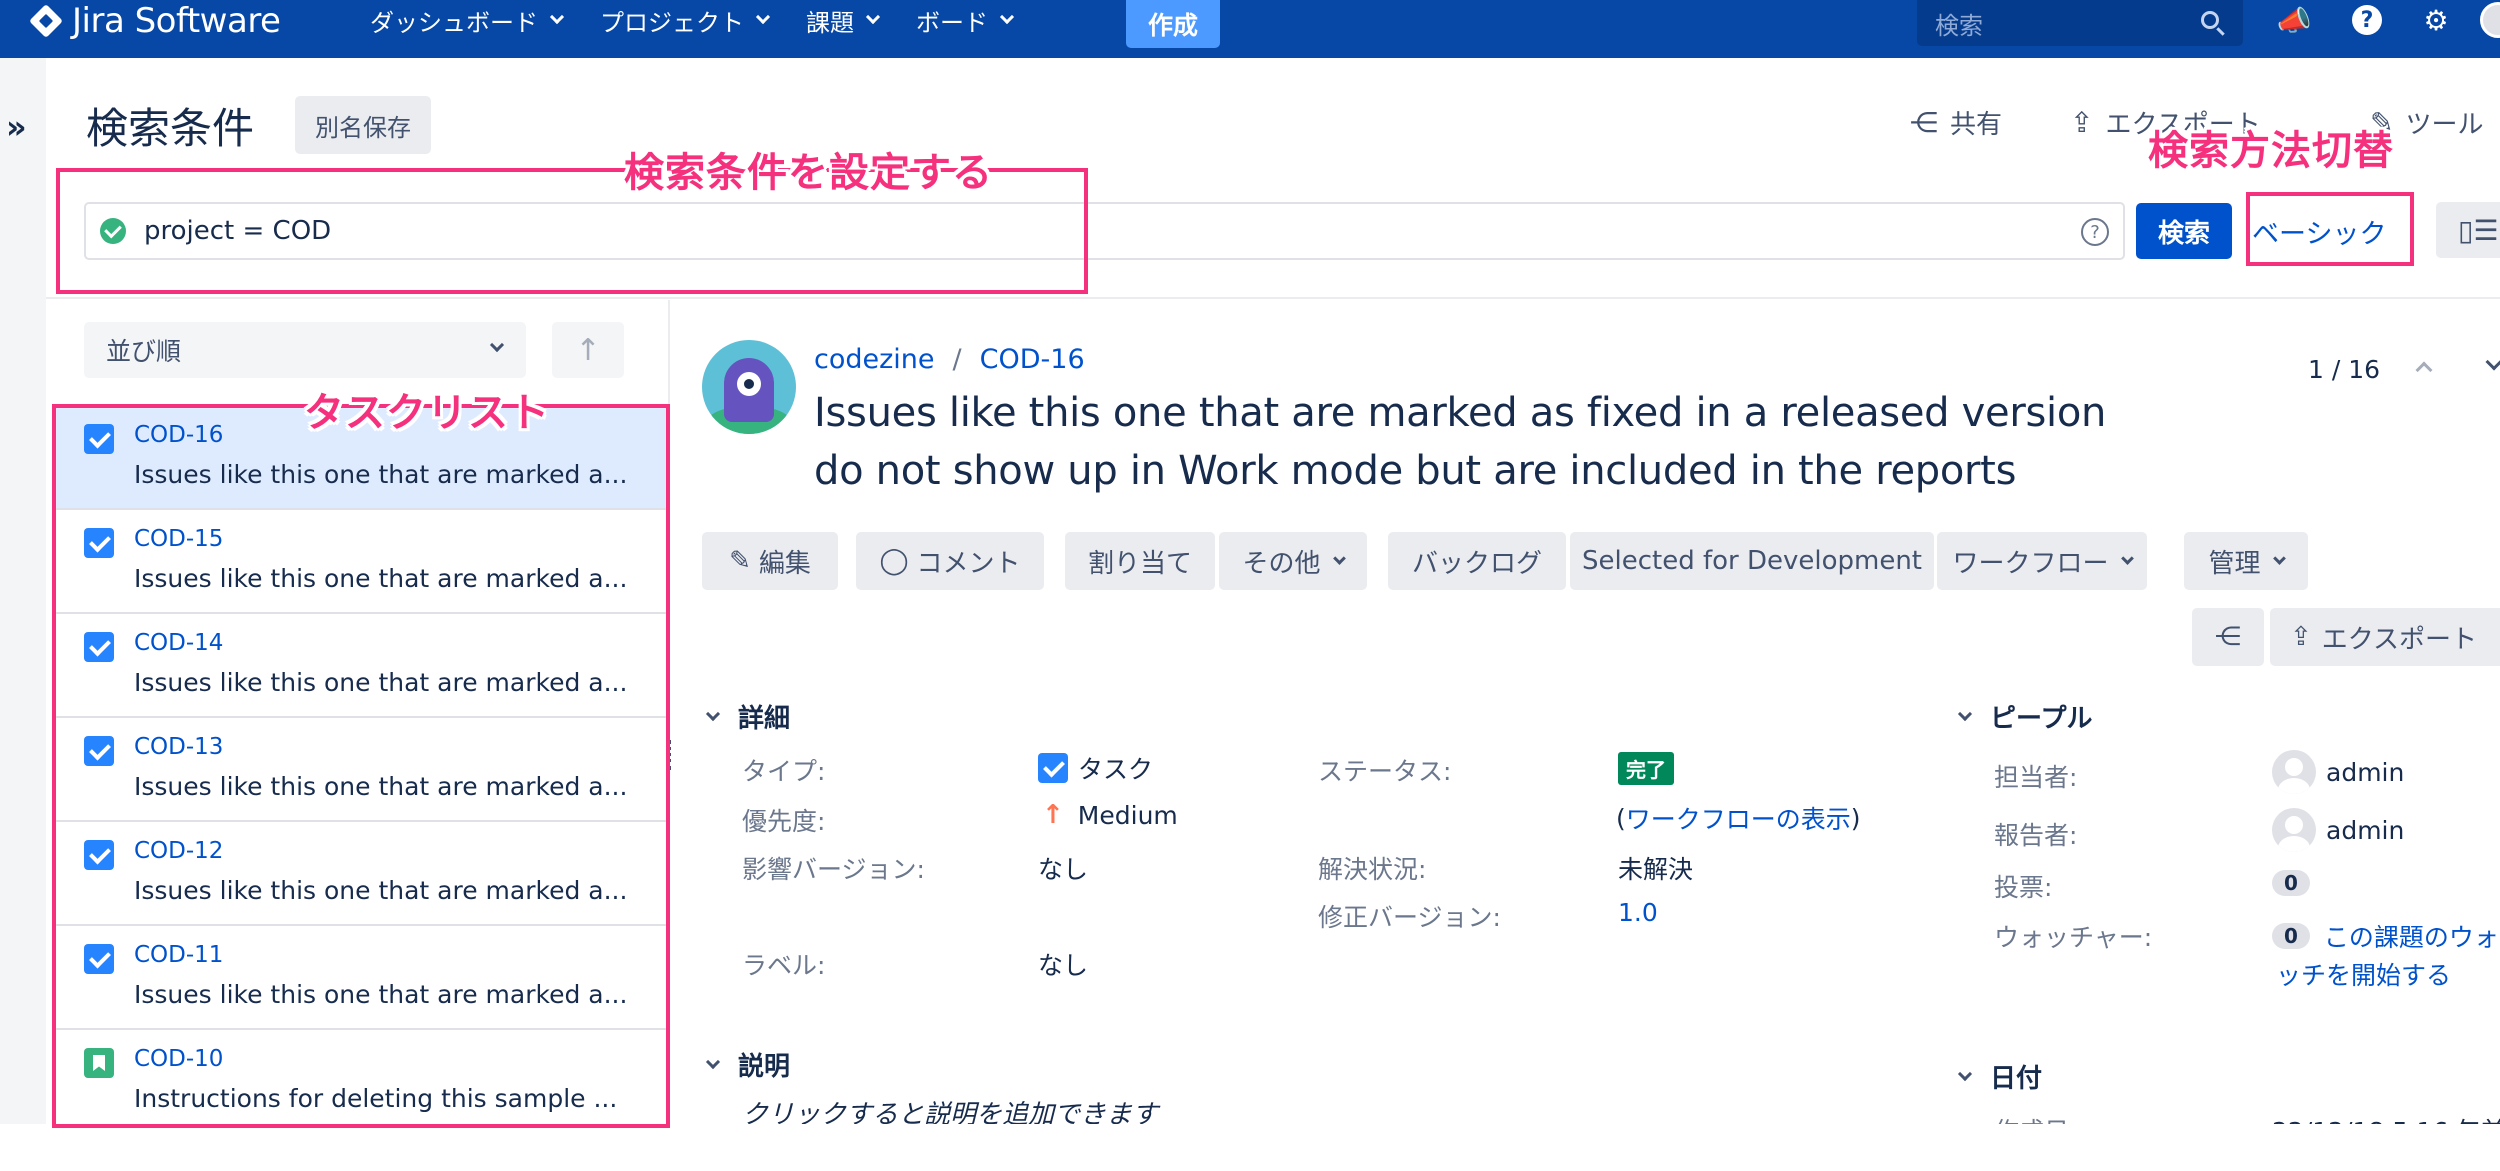 This screenshot has width=2500, height=1171. I want to click on workflow-view: (ワークフローの表示), so click(1738, 818).